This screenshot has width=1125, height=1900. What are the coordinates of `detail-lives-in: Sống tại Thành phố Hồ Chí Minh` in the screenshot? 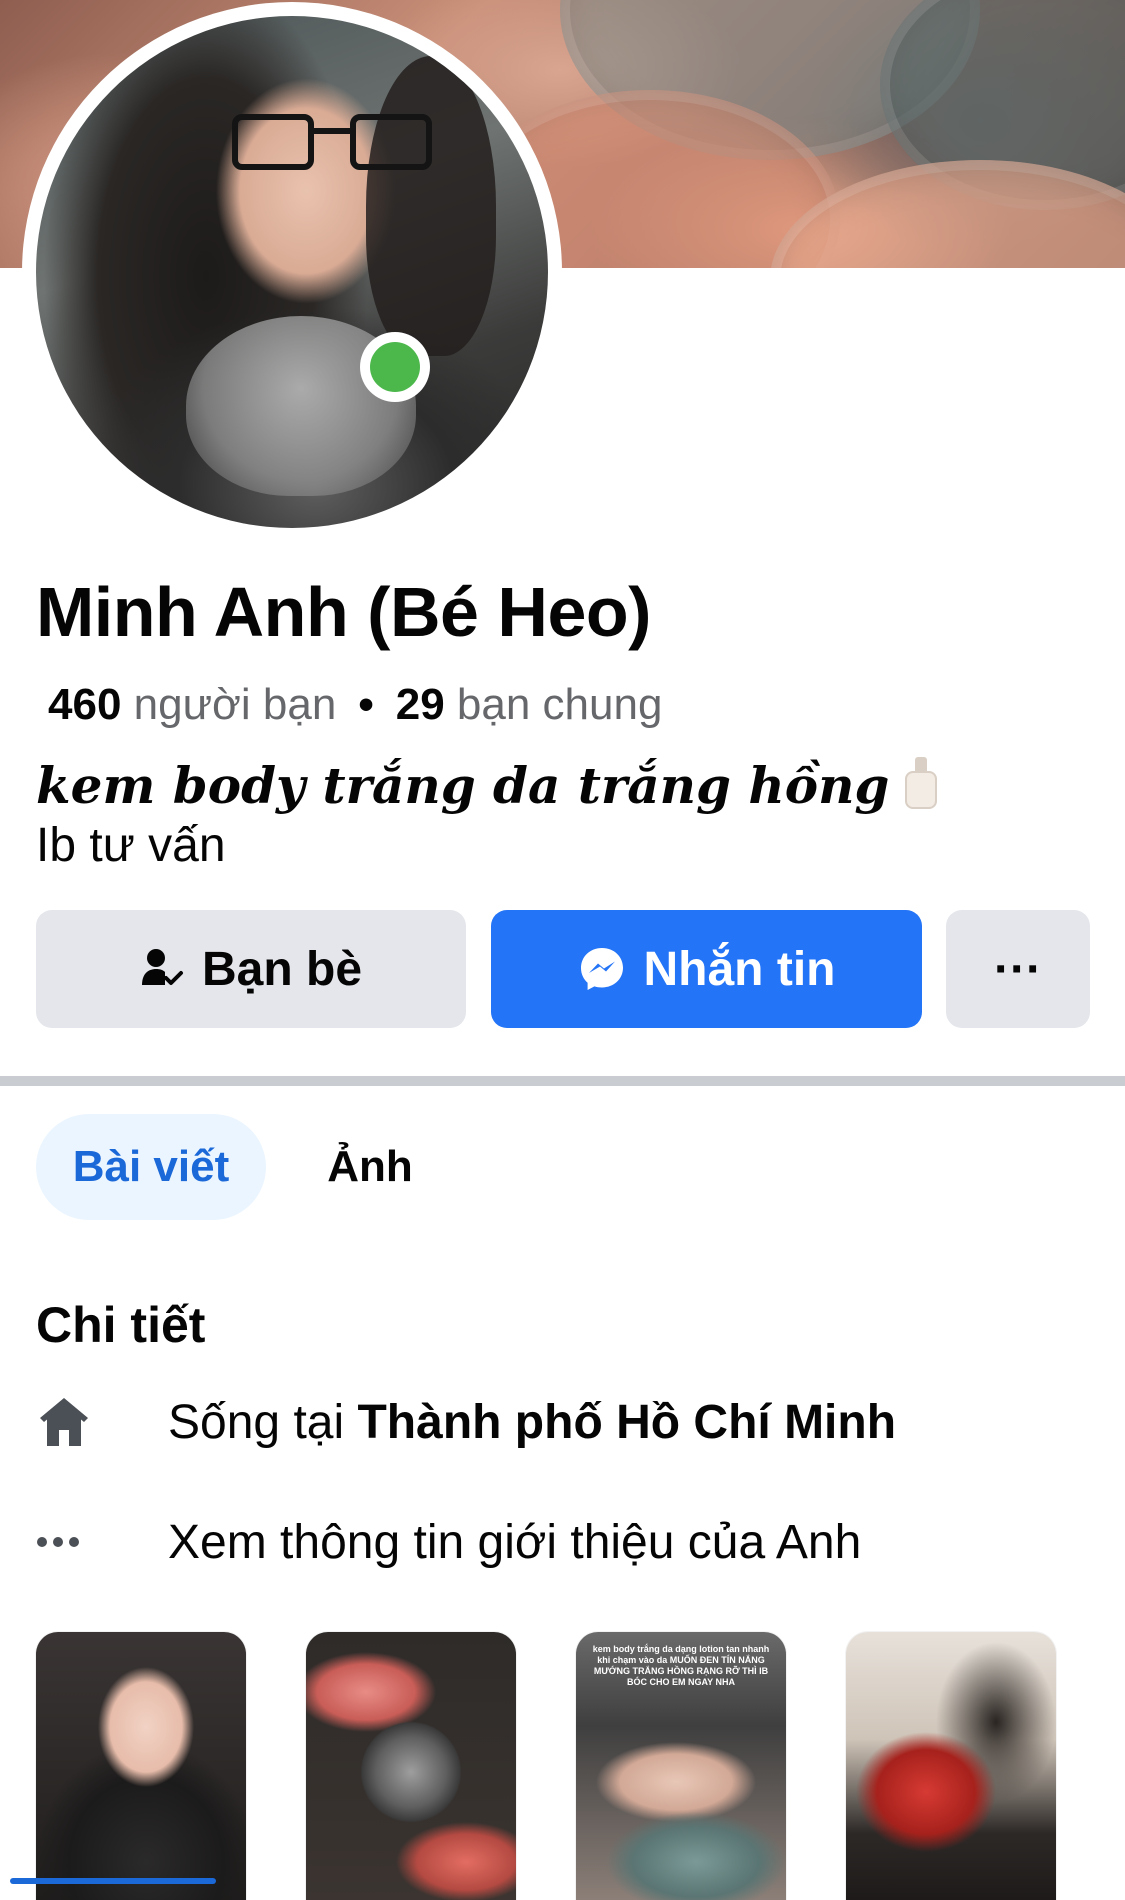 It's located at (466, 1422).